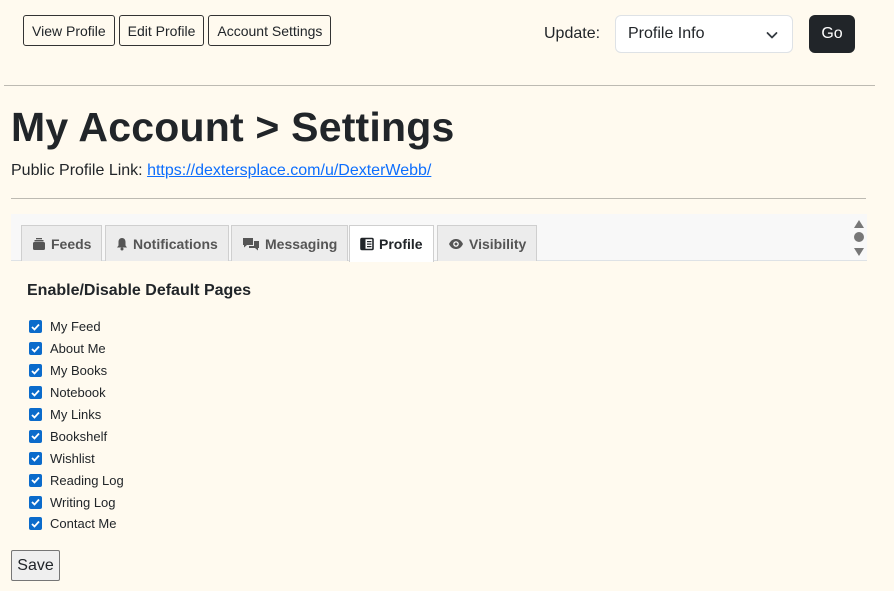 The height and width of the screenshot is (591, 894). What do you see at coordinates (401, 244) in the screenshot?
I see `tab-label: Profile` at bounding box center [401, 244].